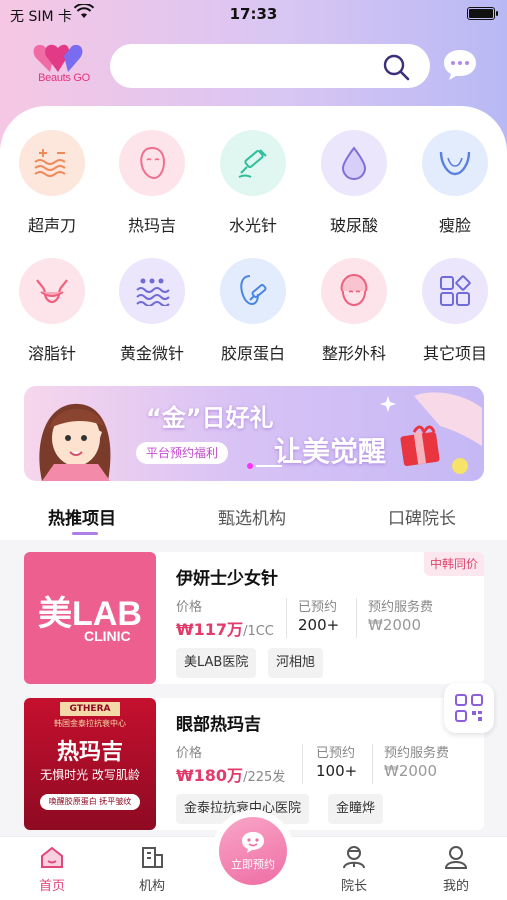 The image size is (507, 900). I want to click on qr-code-icon, so click(469, 708).